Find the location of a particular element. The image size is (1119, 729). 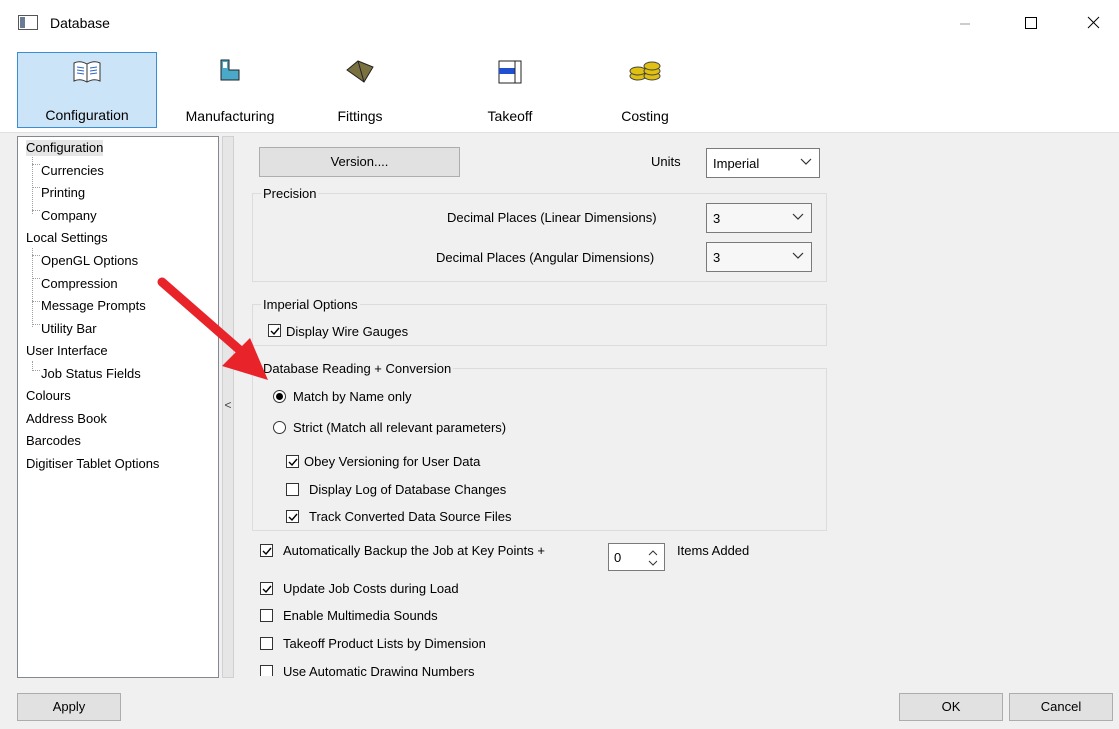

angular-decimal-value: 3 is located at coordinates (717, 257).